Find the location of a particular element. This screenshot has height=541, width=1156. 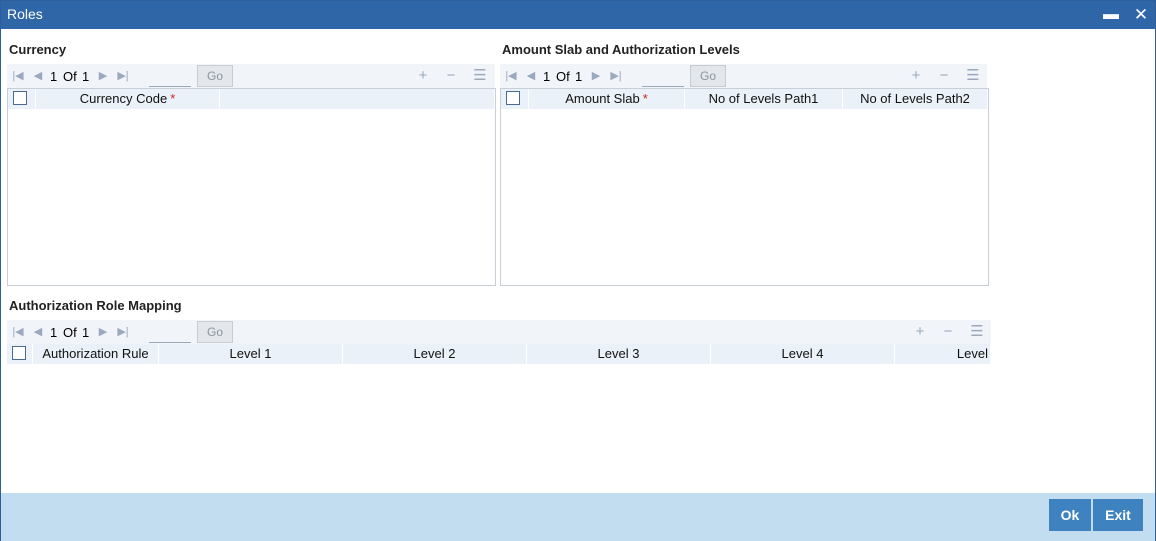

column-header-level-4: Level 4 is located at coordinates (803, 354).